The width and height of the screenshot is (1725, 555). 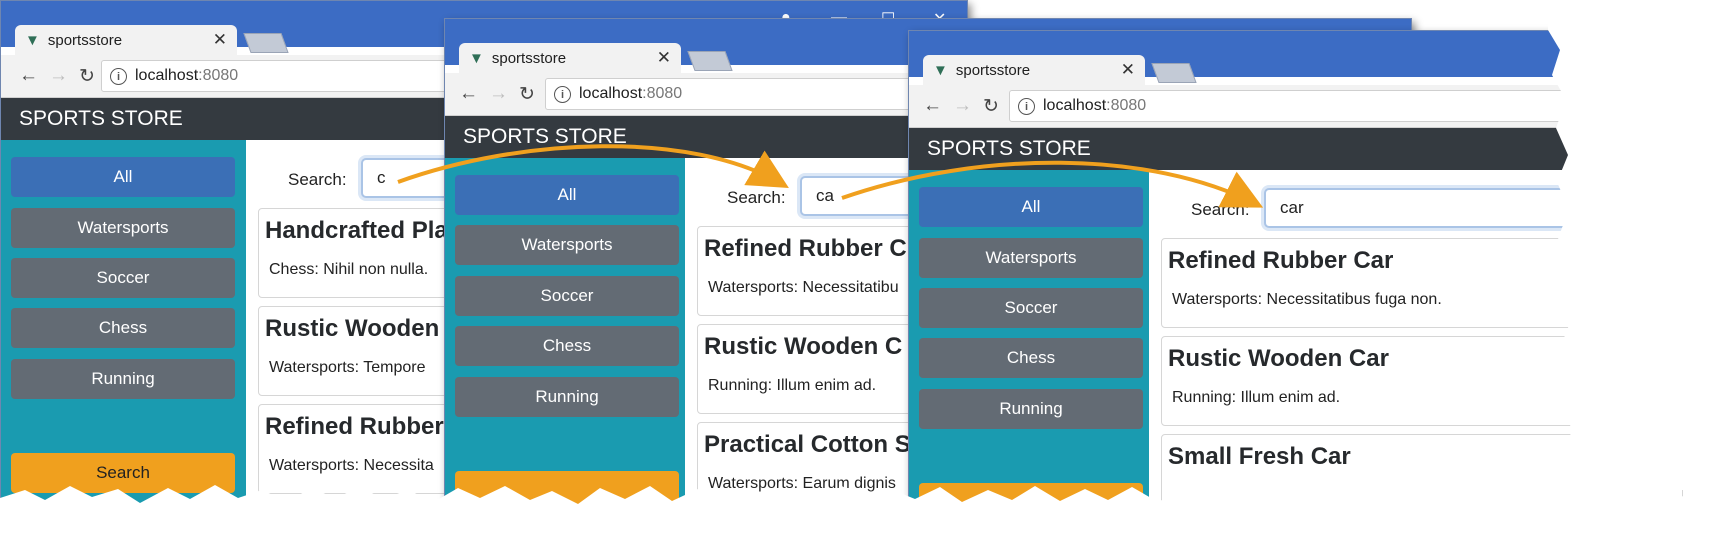 I want to click on browser-toolbar: ← → ↻ i localhost:8080, so click(x=1314, y=106).